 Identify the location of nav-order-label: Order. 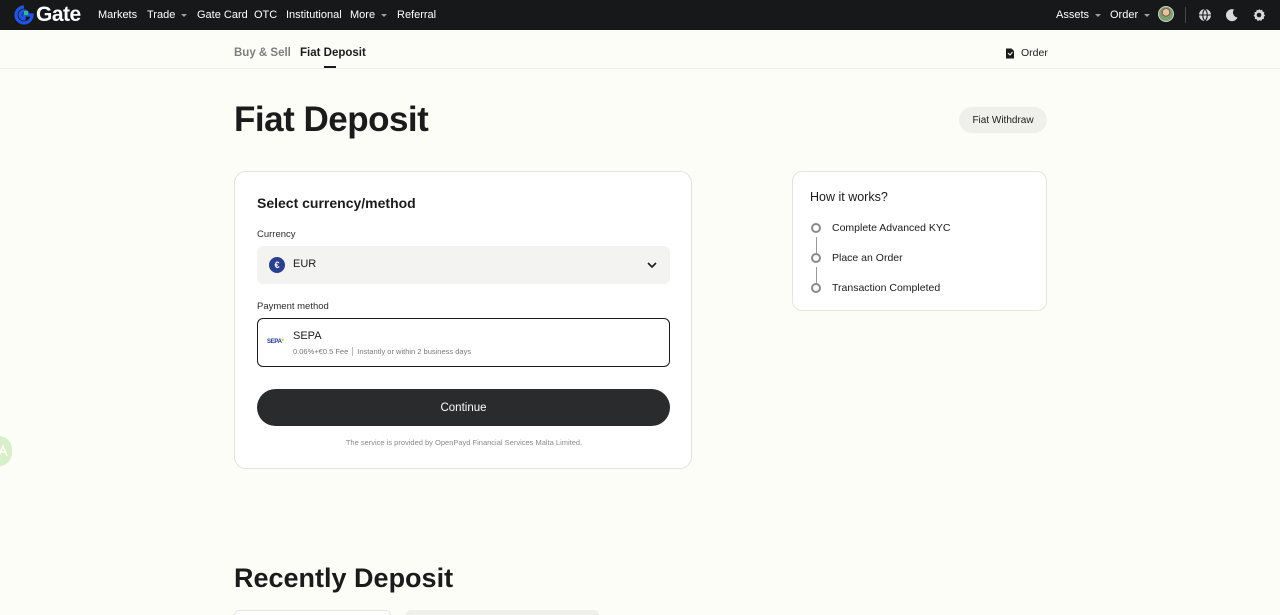
(1124, 15).